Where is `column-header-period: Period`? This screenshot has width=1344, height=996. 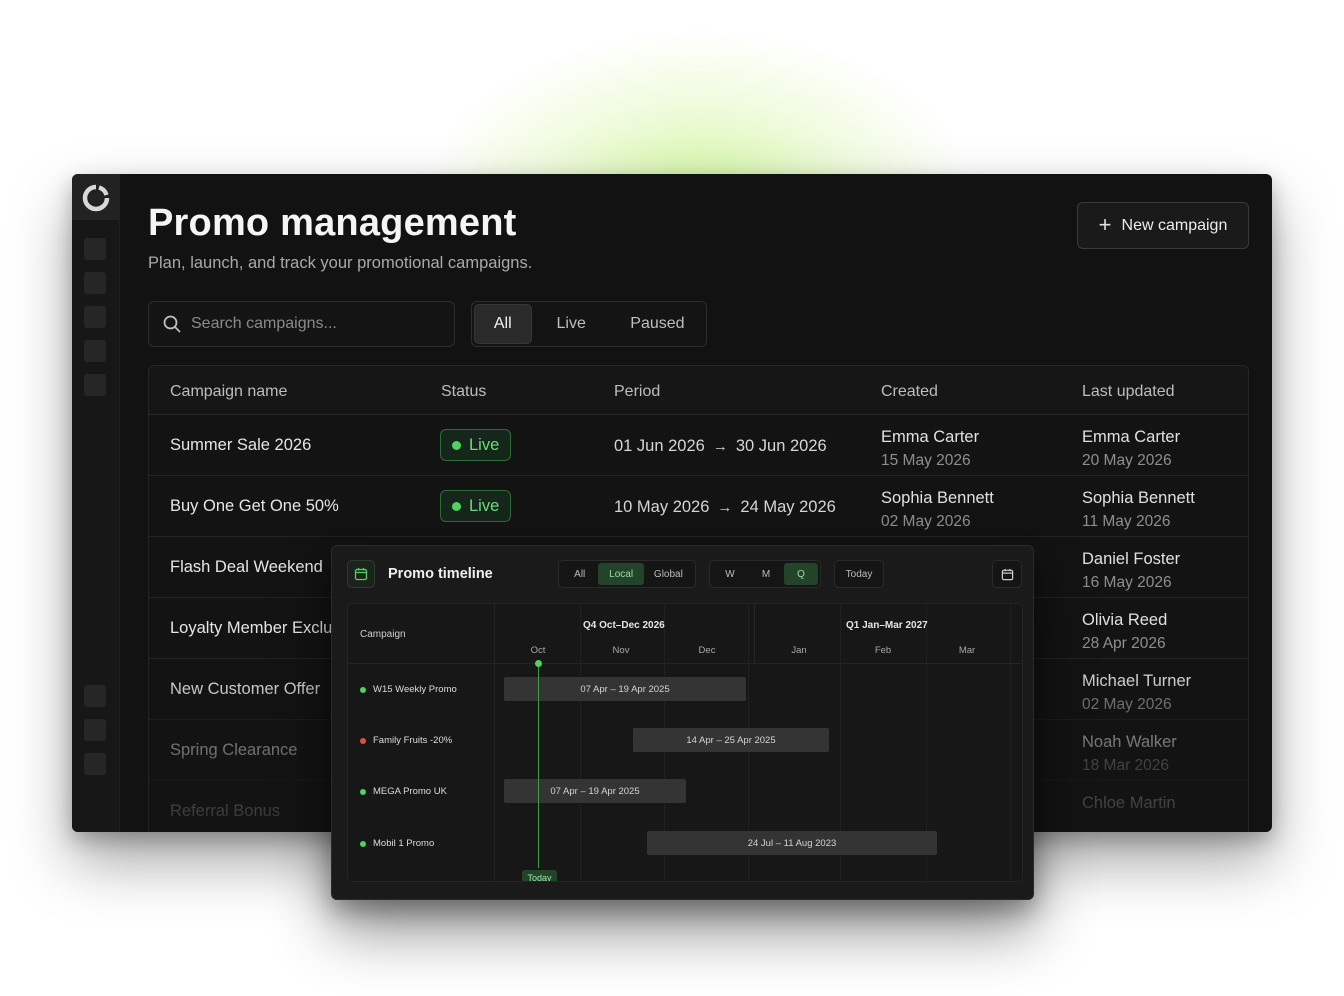 column-header-period: Period is located at coordinates (637, 392).